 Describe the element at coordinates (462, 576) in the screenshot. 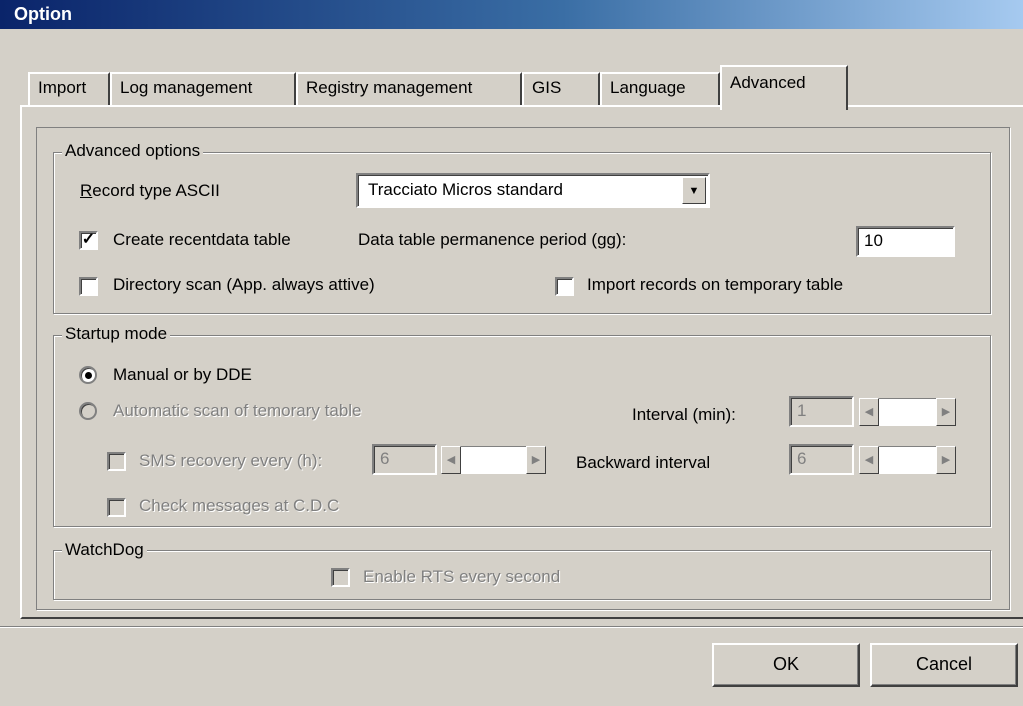

I see `enable-rts-label: Enable RTS every second` at that location.